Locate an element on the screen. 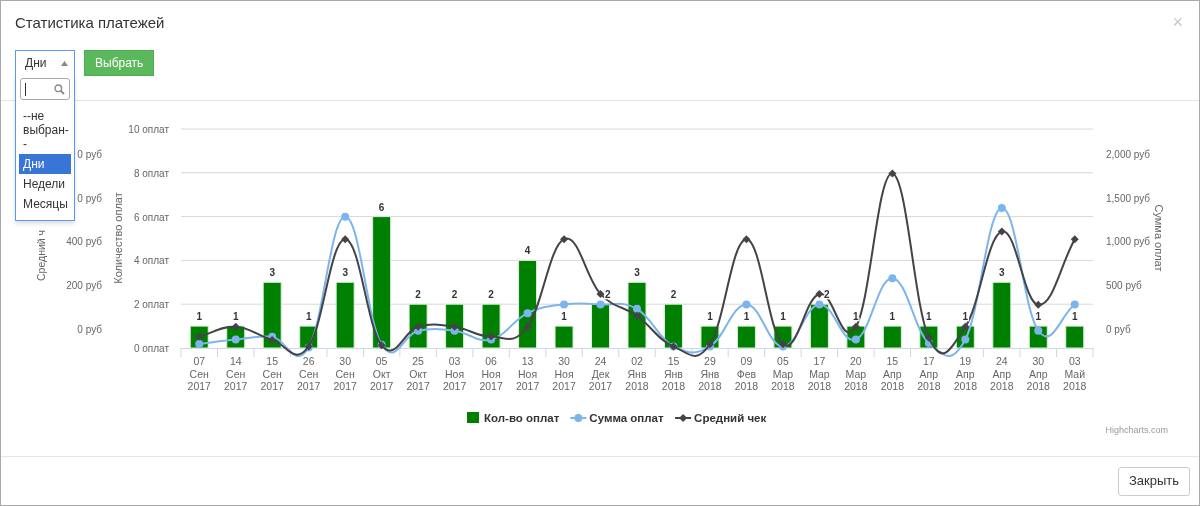 The height and width of the screenshot is (506, 1200). dropdown-option: Недели is located at coordinates (45, 184).